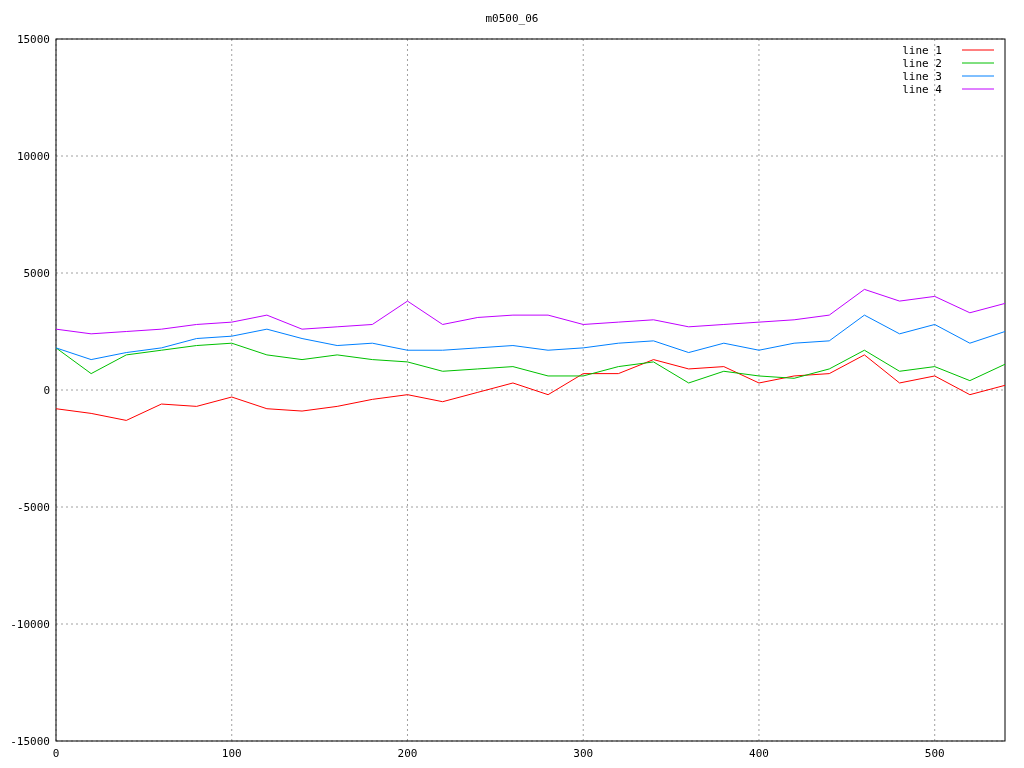 This screenshot has height=768, width=1024. What do you see at coordinates (30, 741) in the screenshot?
I see `y-tick-label: -15000` at bounding box center [30, 741].